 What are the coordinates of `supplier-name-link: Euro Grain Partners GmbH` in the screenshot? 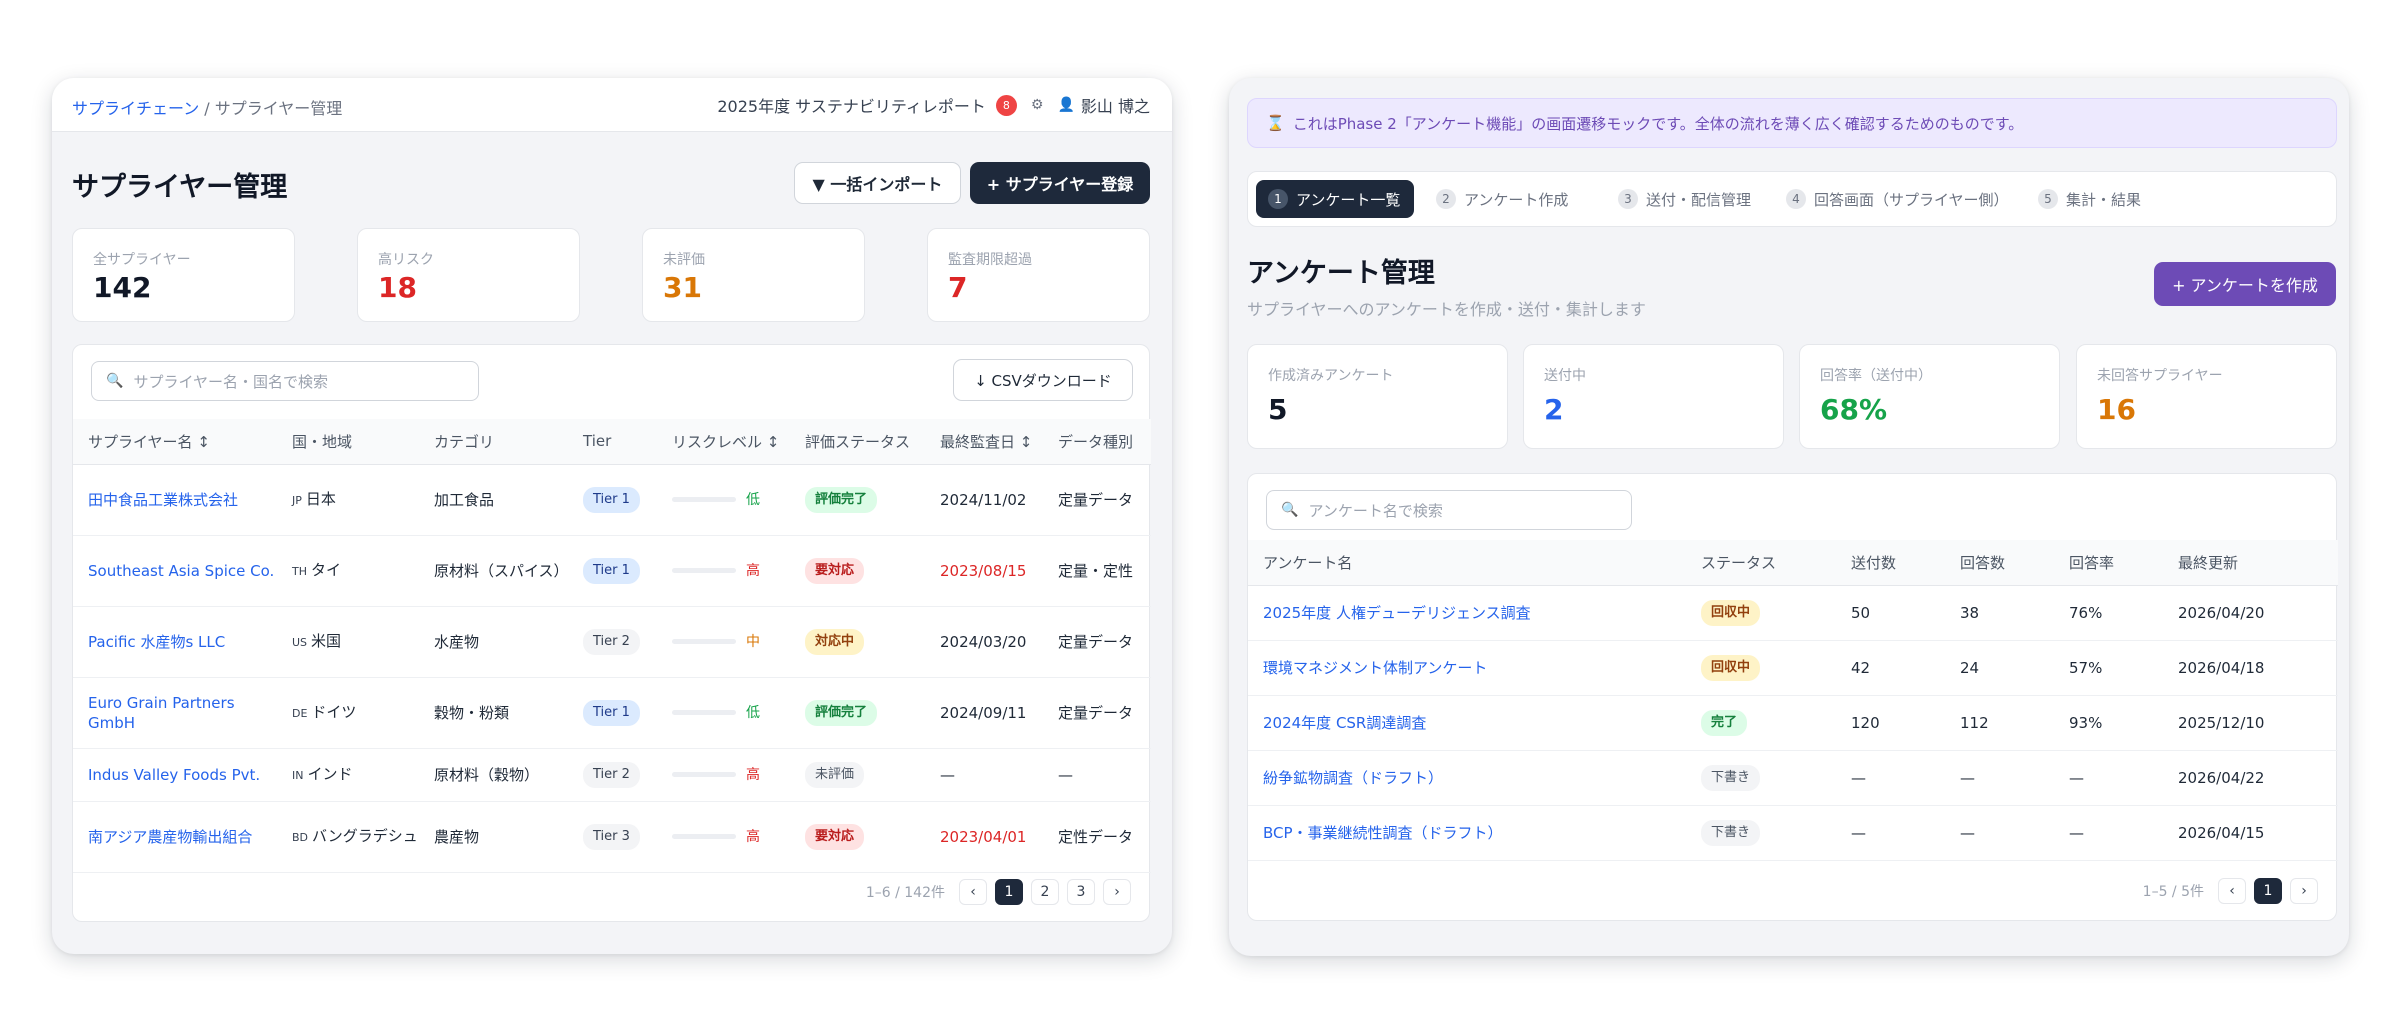 It's located at (161, 713).